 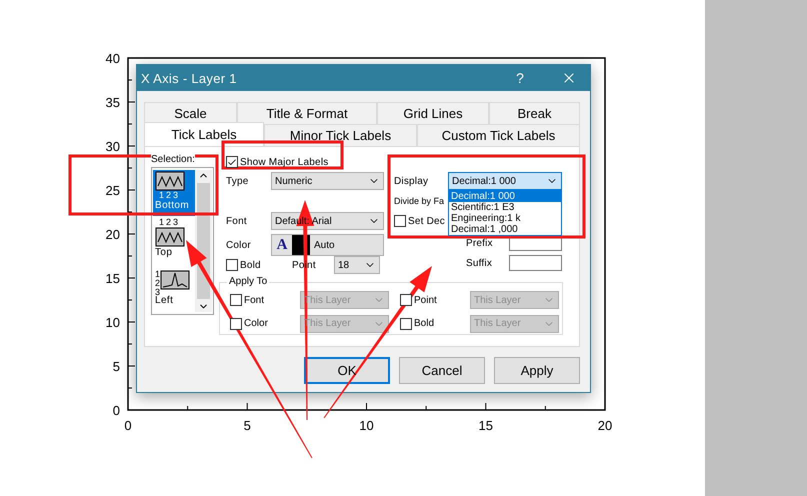 I want to click on list-item: 1 2 3 Top, so click(x=174, y=240).